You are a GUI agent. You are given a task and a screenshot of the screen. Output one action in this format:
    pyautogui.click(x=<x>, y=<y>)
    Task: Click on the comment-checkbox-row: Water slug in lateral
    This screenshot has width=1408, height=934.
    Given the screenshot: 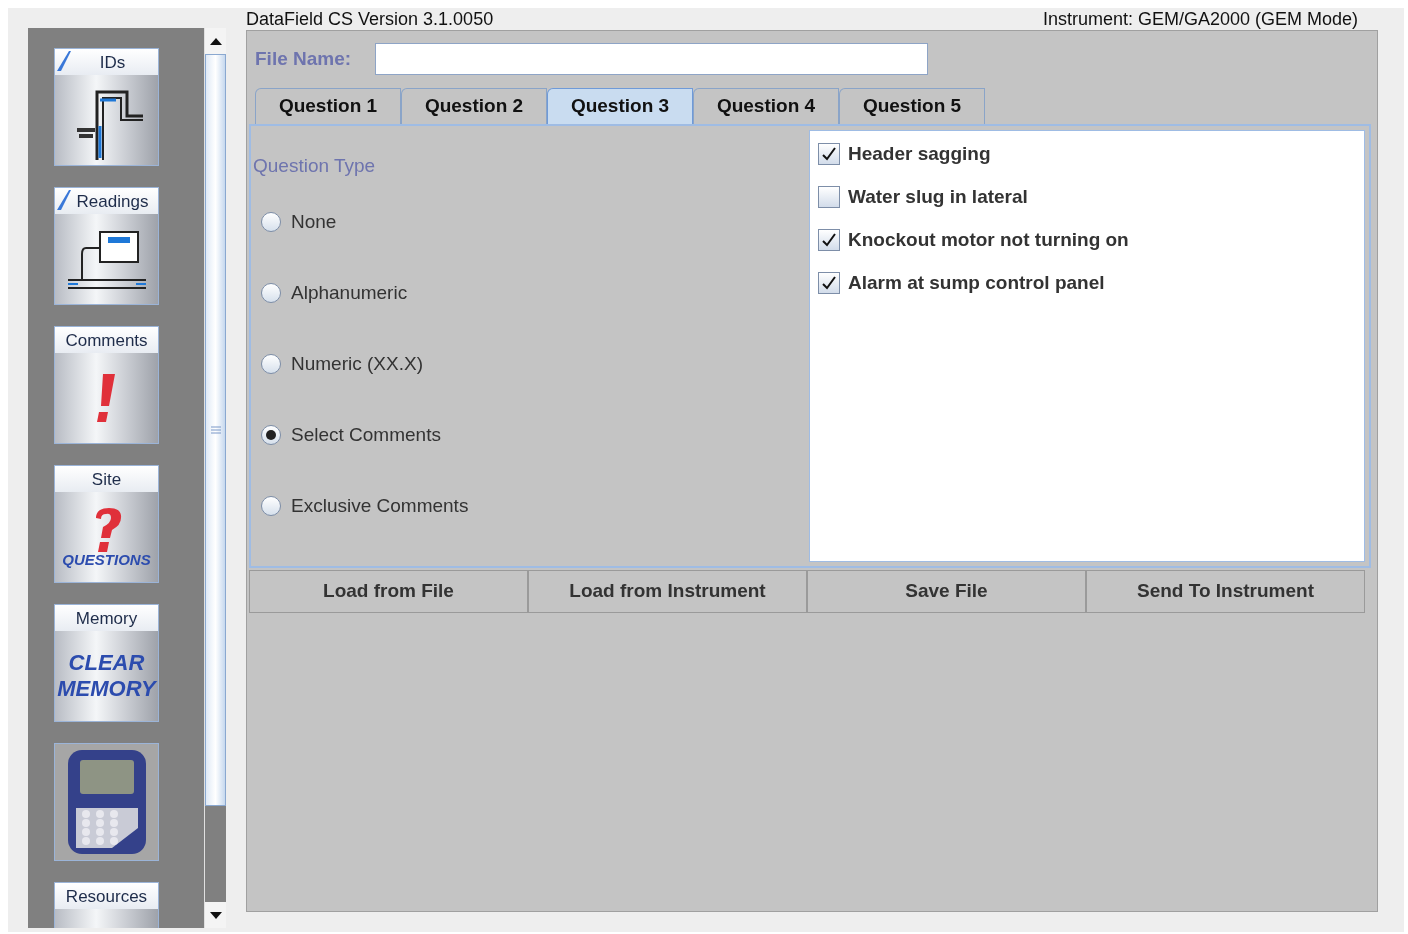 What is the action you would take?
    pyautogui.click(x=1091, y=197)
    